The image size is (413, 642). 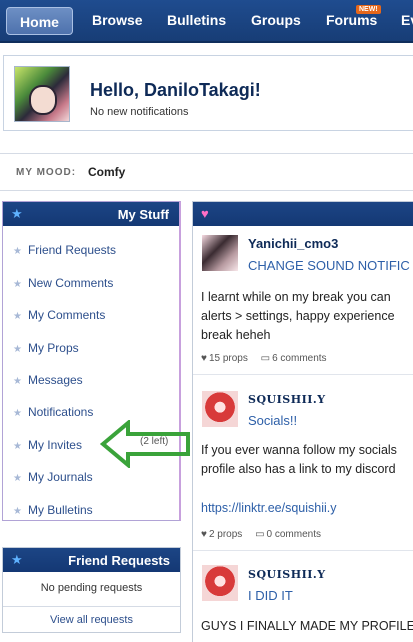 I want to click on view-all-requests-link: View all requests, so click(x=91, y=620).